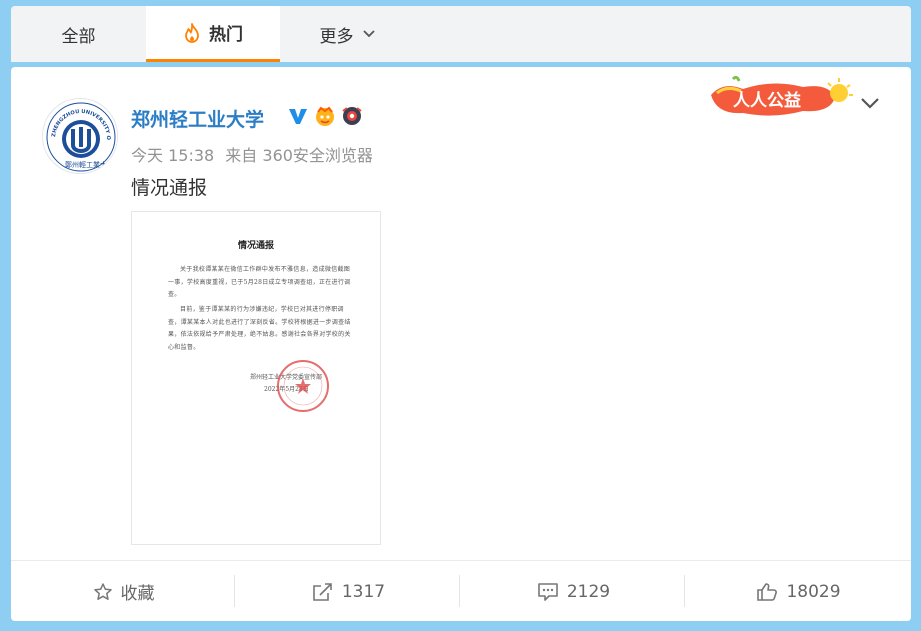  I want to click on post-time: 今天 15:38, so click(172, 155).